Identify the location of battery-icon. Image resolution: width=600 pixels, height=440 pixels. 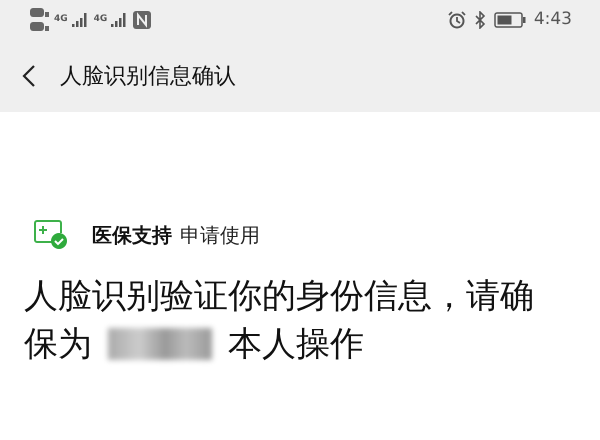
(510, 20).